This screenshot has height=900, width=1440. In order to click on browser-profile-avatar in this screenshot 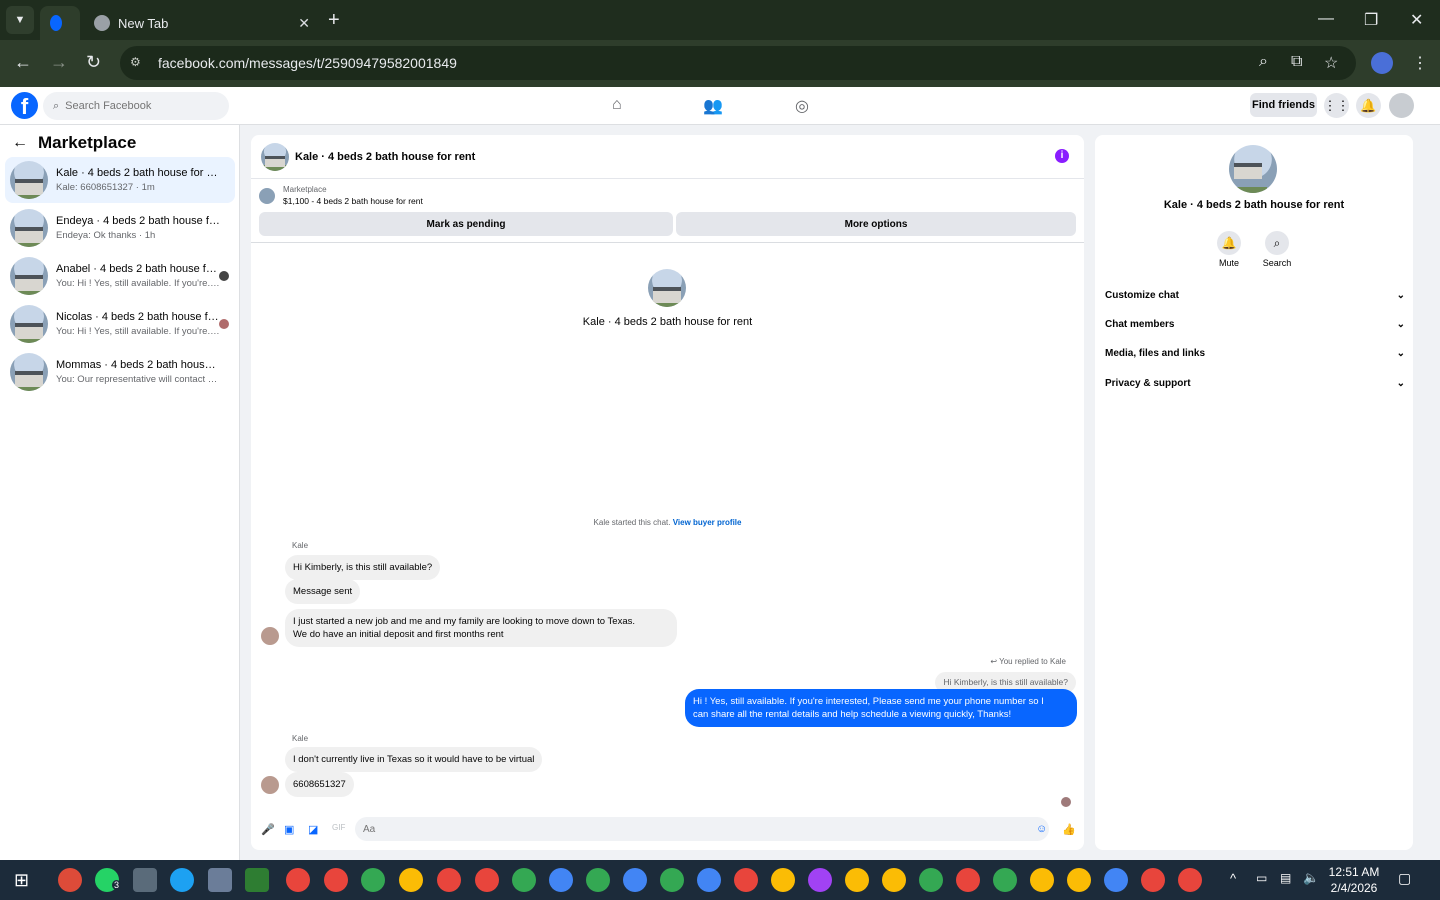, I will do `click(1382, 63)`.